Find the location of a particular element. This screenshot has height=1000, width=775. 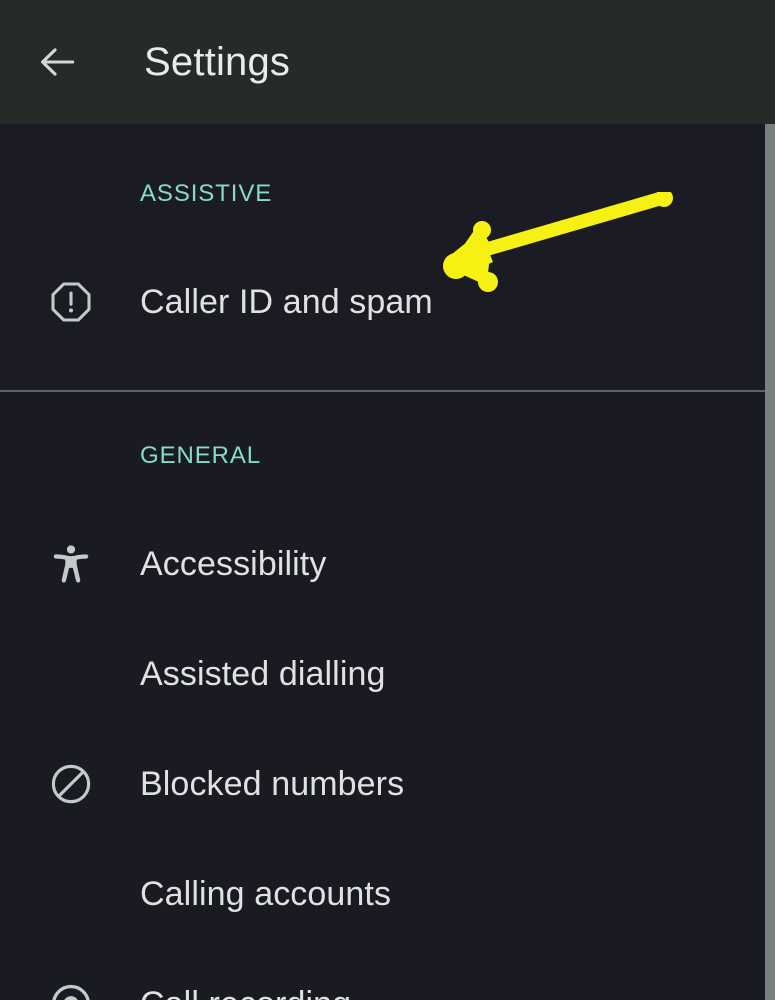

vertical-scrollbar is located at coordinates (770, 562).